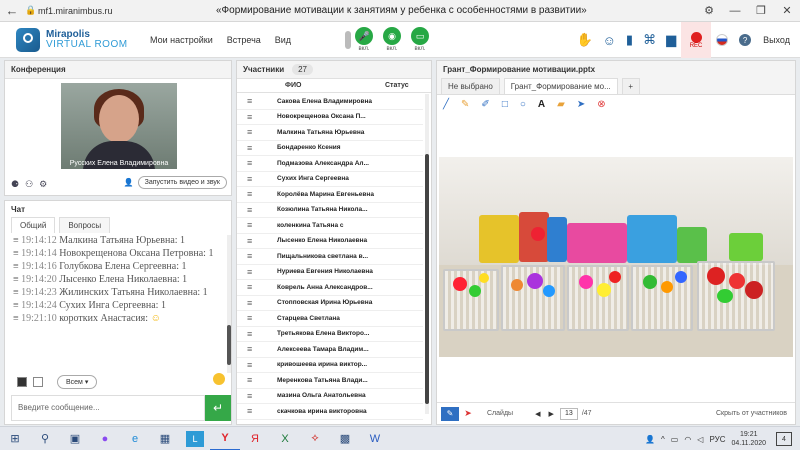 Image resolution: width=800 pixels, height=450 pixels. I want to click on brush-button-icon: ✎, so click(450, 413).